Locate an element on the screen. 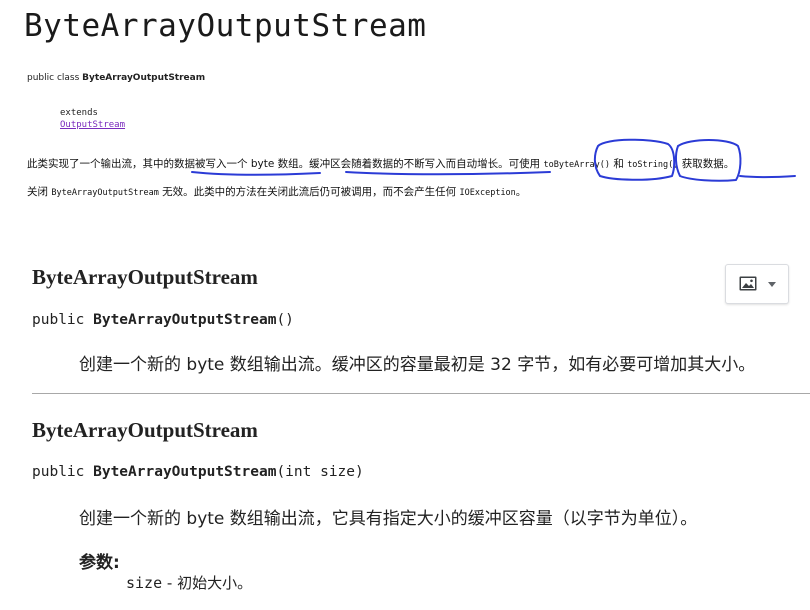  description-text: 获取数据。 is located at coordinates (706, 164).